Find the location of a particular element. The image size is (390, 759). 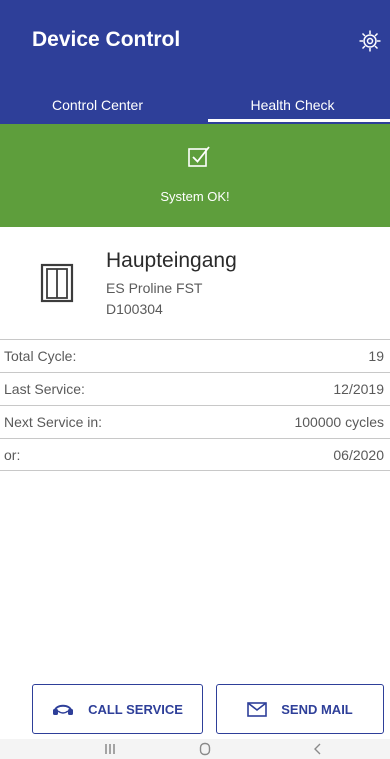

back-button is located at coordinates (318, 749).